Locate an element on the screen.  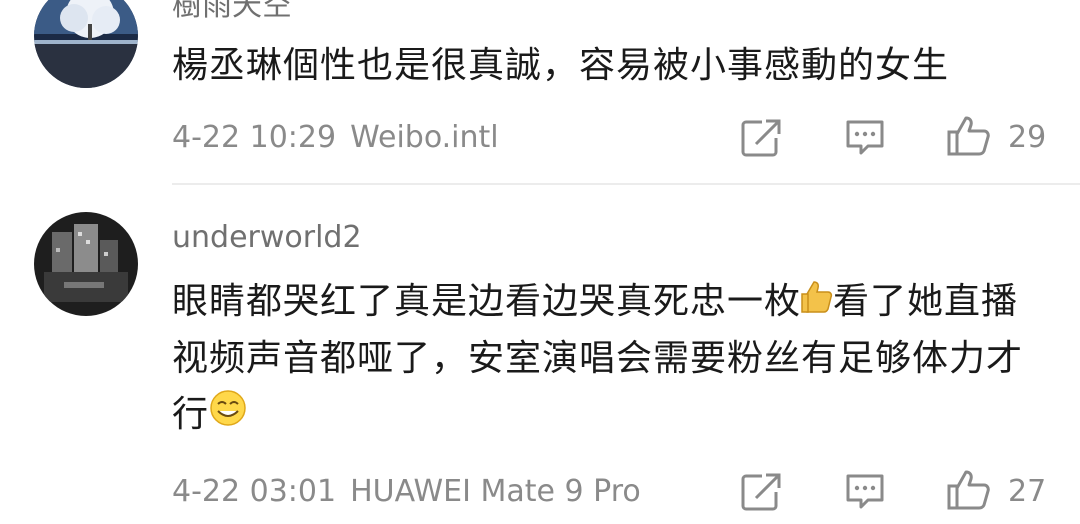
comment-meta: 4-22 03:01 HUAWEI Mate 9 Pro is located at coordinates (406, 492).